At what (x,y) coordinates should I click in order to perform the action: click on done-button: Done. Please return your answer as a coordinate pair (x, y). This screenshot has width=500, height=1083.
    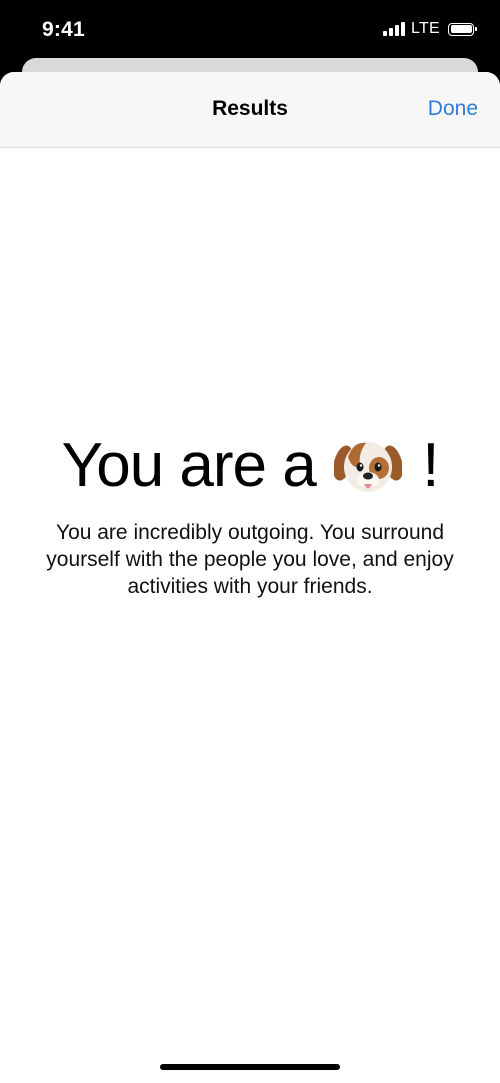
    Looking at the image, I should click on (453, 109).